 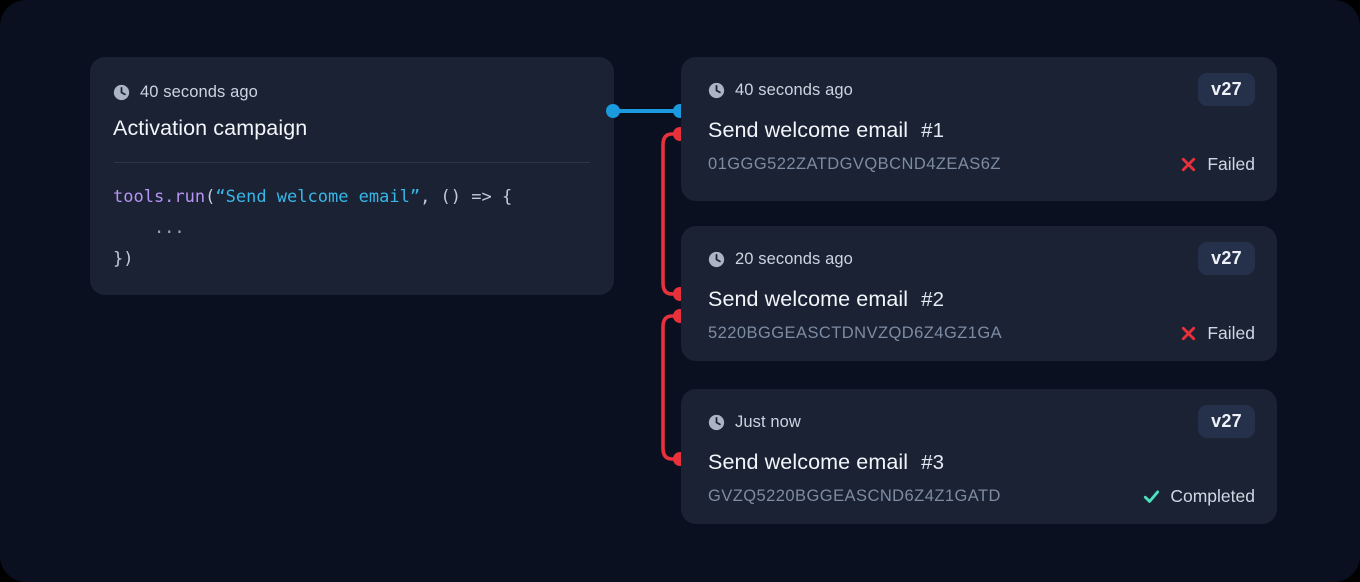 What do you see at coordinates (768, 421) in the screenshot?
I see `run-timestamp: Just now` at bounding box center [768, 421].